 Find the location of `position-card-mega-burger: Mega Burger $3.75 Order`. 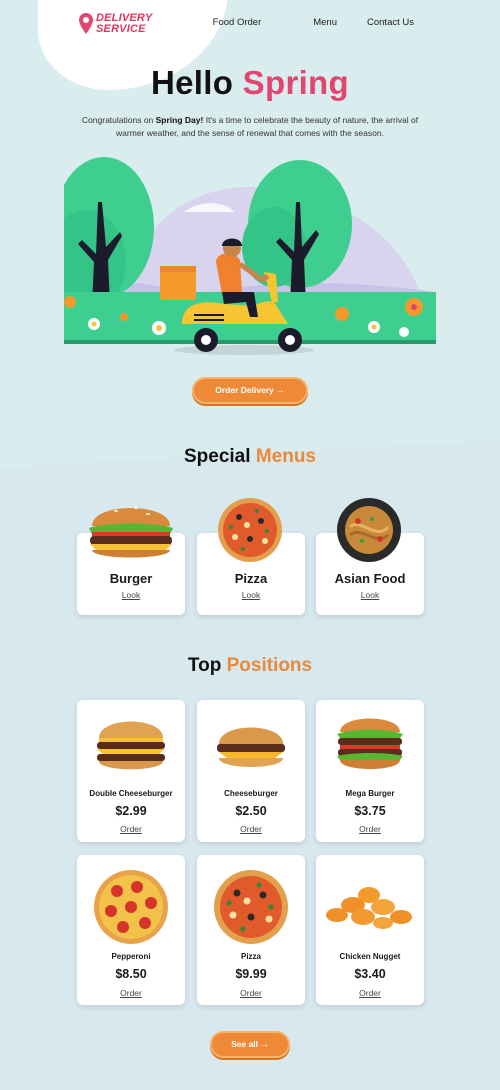

position-card-mega-burger: Mega Burger $3.75 Order is located at coordinates (370, 771).